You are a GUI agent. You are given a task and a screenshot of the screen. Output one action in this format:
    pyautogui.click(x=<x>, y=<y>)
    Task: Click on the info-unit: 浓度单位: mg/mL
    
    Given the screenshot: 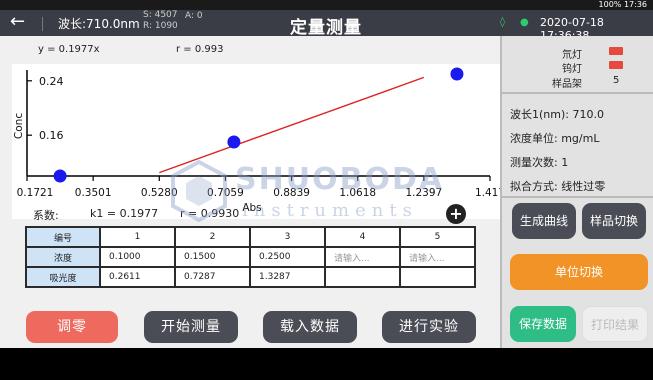 What is the action you would take?
    pyautogui.click(x=555, y=138)
    